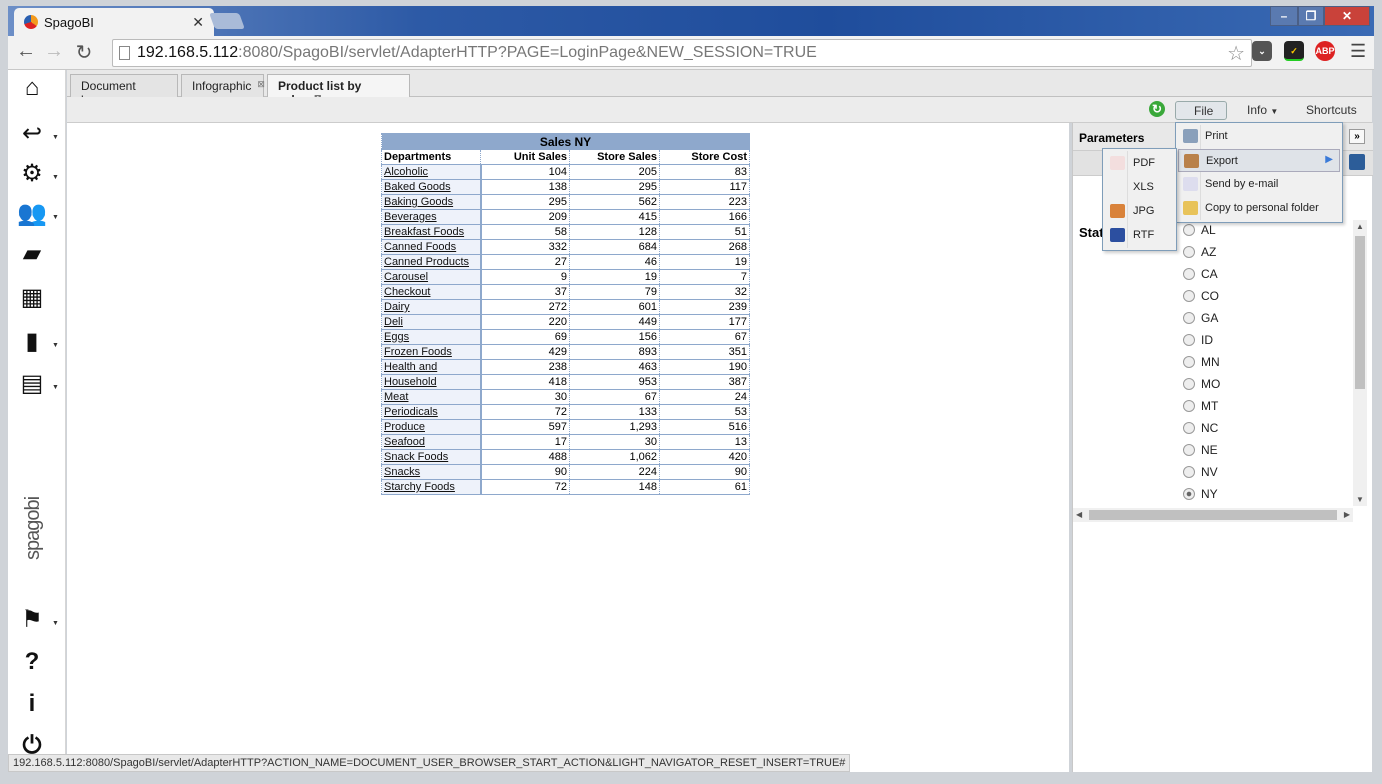  Describe the element at coordinates (1259, 208) in the screenshot. I see `file-menu-item-copy: Copy to personal folder` at that location.